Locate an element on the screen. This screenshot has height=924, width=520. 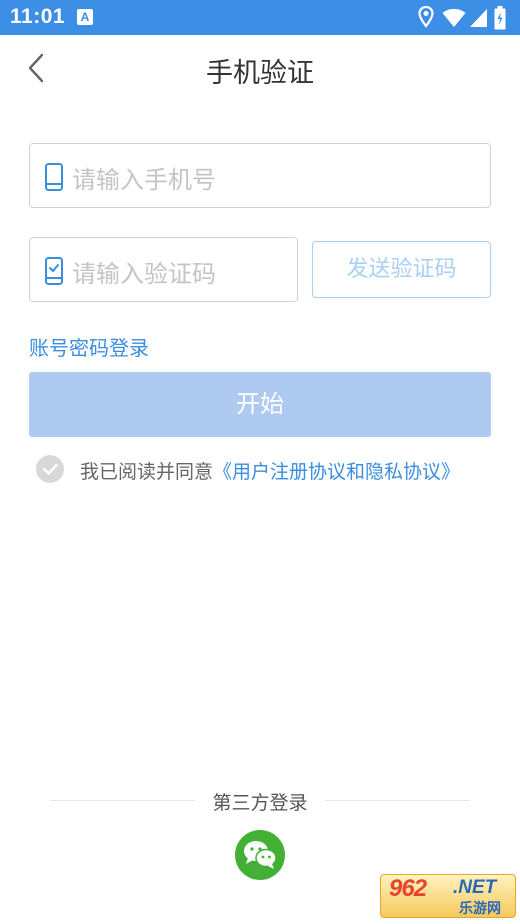
status-icons is located at coordinates (462, 18).